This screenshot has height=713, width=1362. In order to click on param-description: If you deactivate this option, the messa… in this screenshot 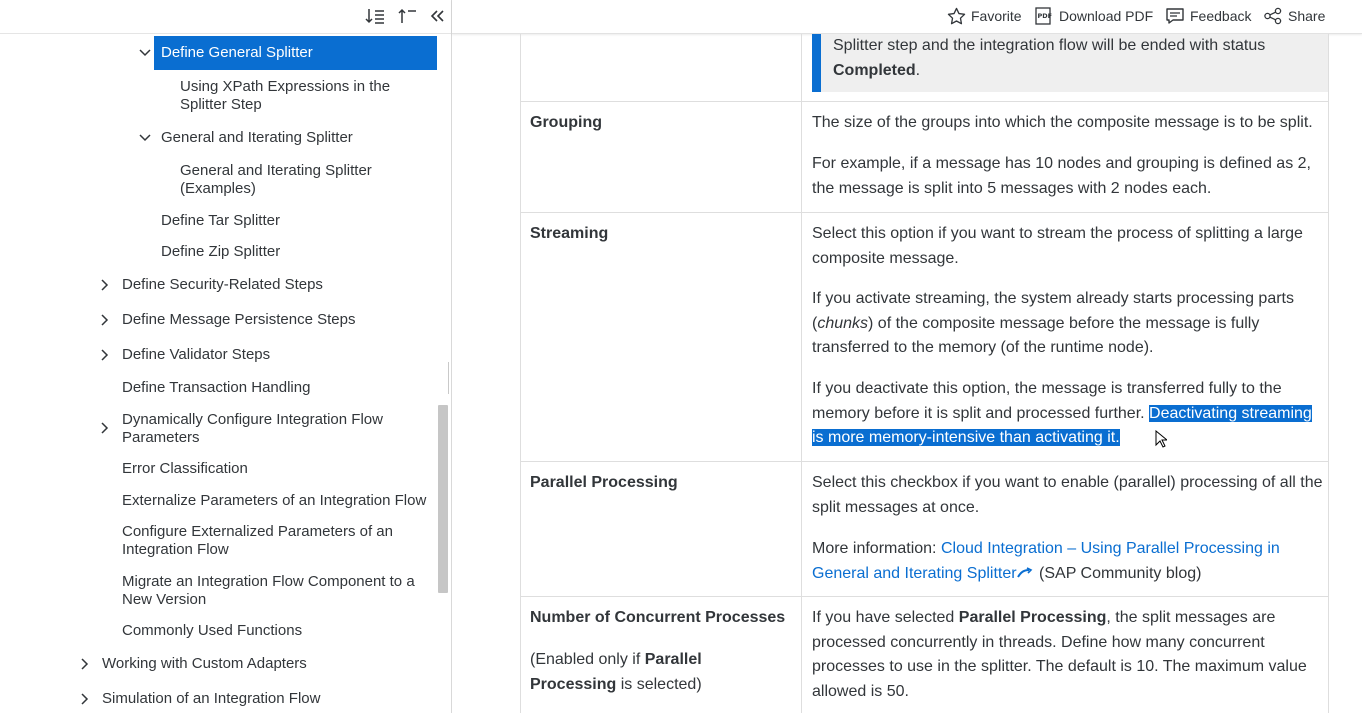, I will do `click(1062, 413)`.